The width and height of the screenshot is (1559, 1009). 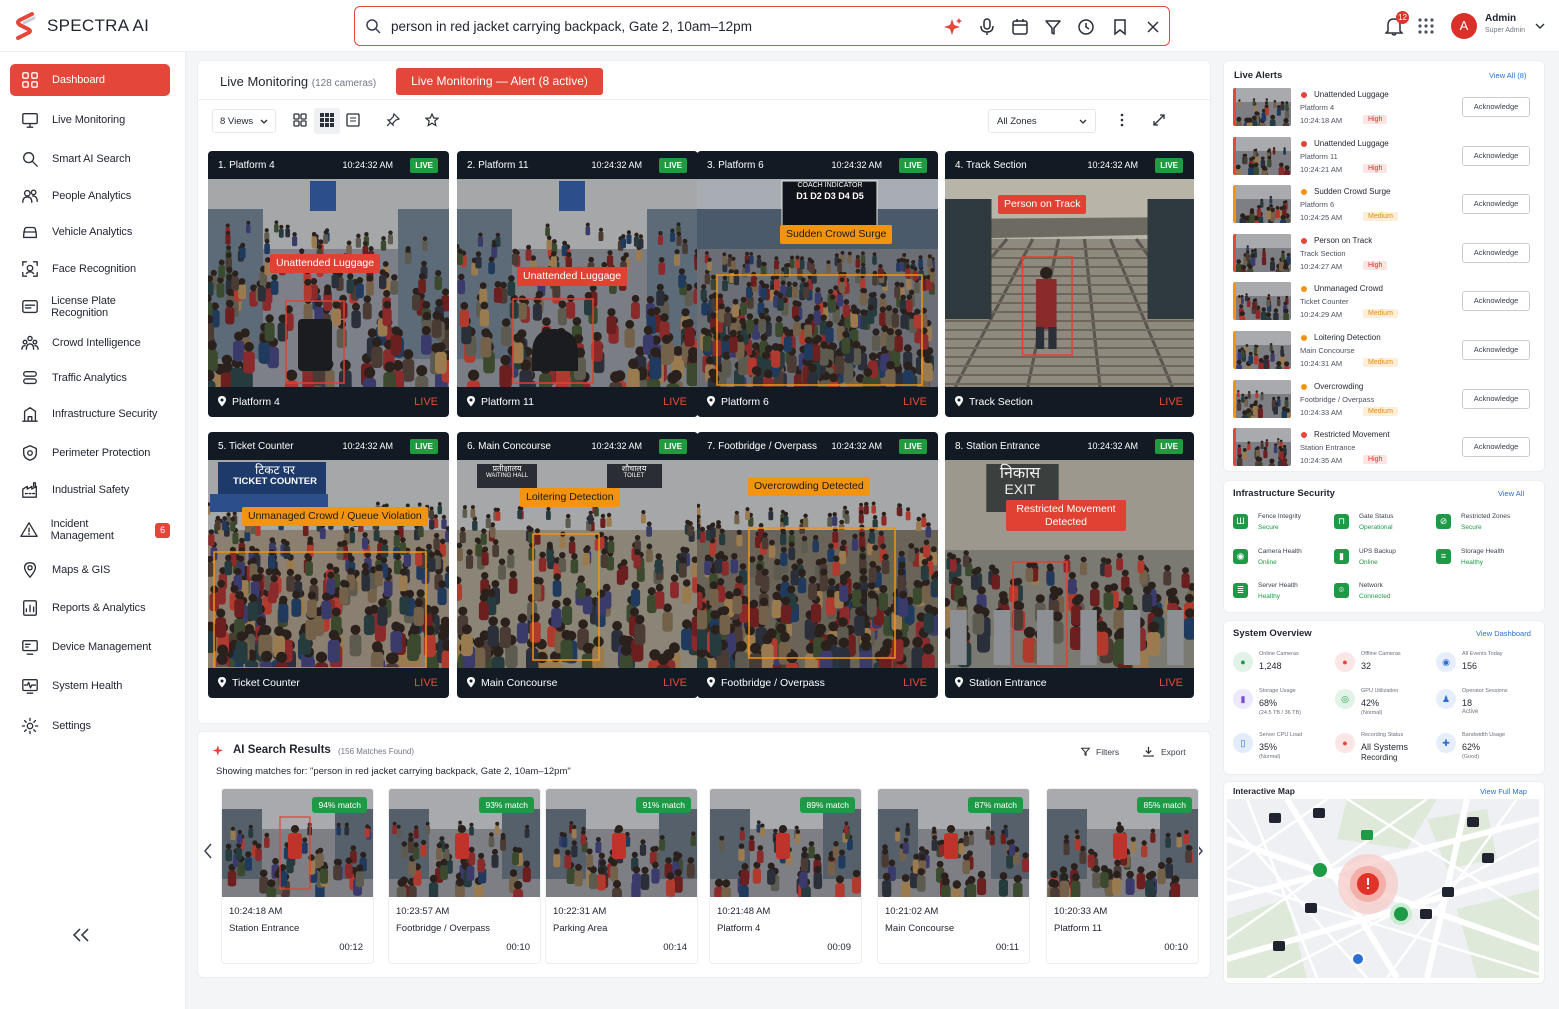 What do you see at coordinates (1511, 493) in the screenshot?
I see `view-all-infra-link: View All` at bounding box center [1511, 493].